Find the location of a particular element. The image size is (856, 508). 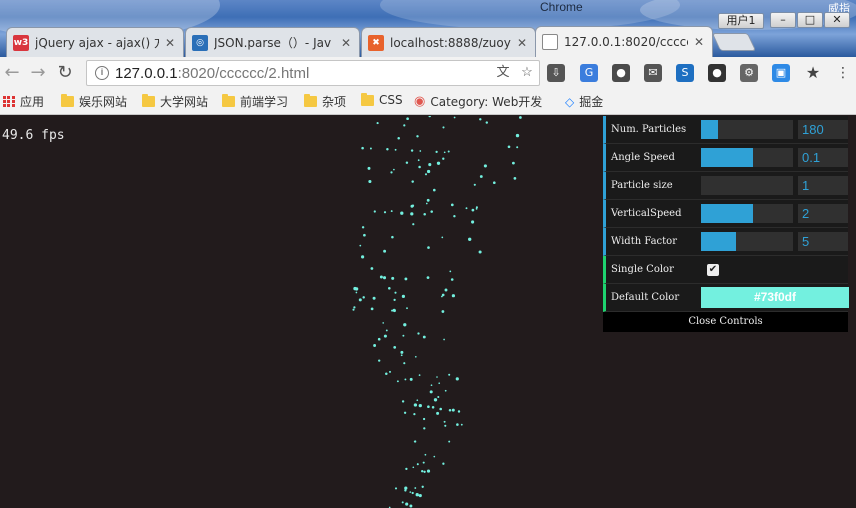

minimize-button: – is located at coordinates (783, 20).